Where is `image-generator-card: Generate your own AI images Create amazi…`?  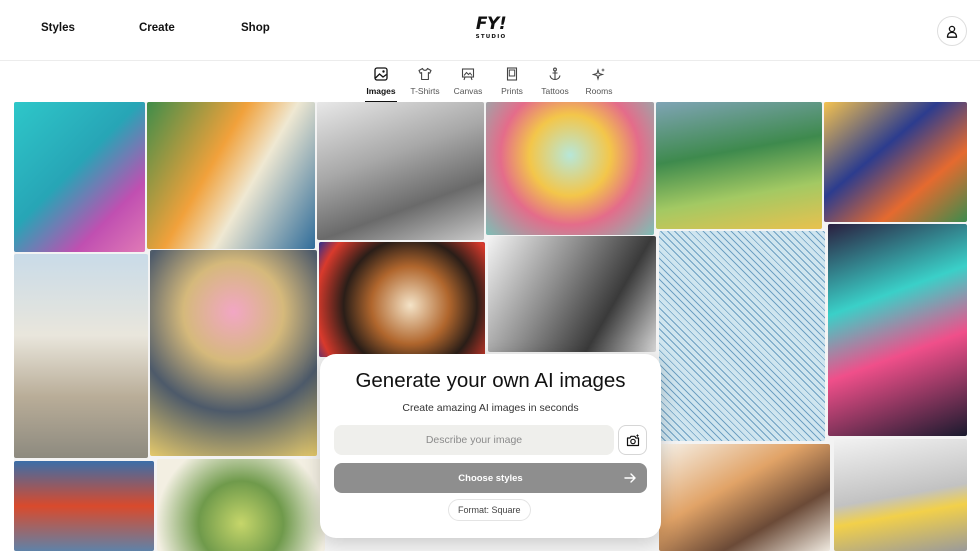 image-generator-card: Generate your own AI images Create amazi… is located at coordinates (490, 446).